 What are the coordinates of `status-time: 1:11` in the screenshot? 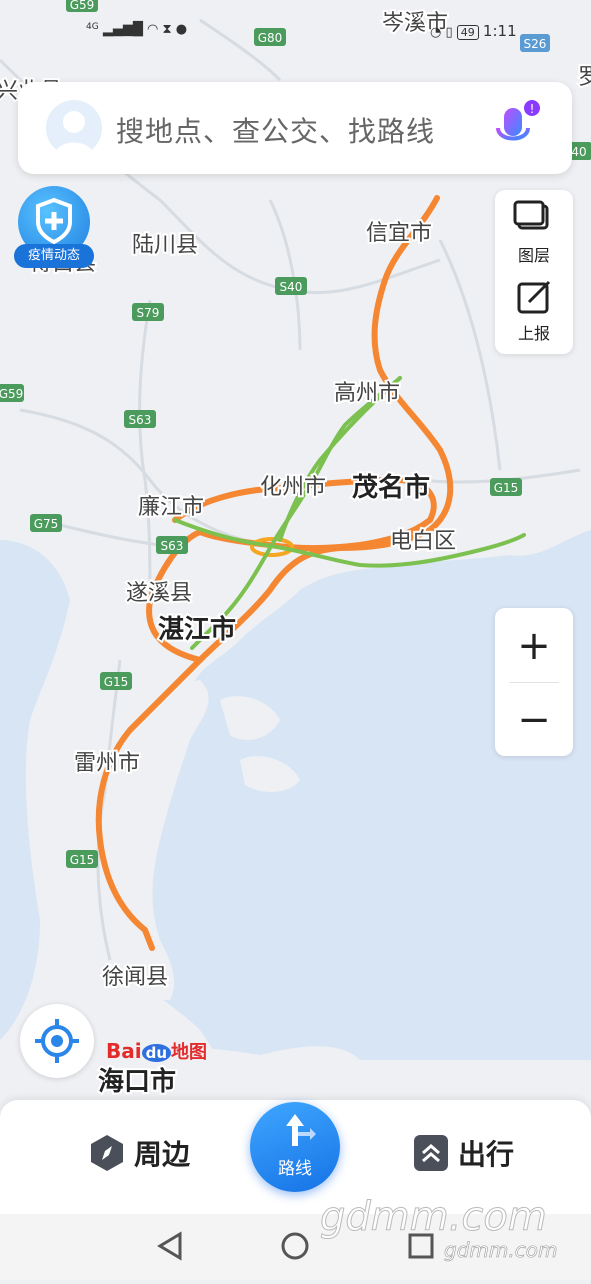 It's located at (499, 31).